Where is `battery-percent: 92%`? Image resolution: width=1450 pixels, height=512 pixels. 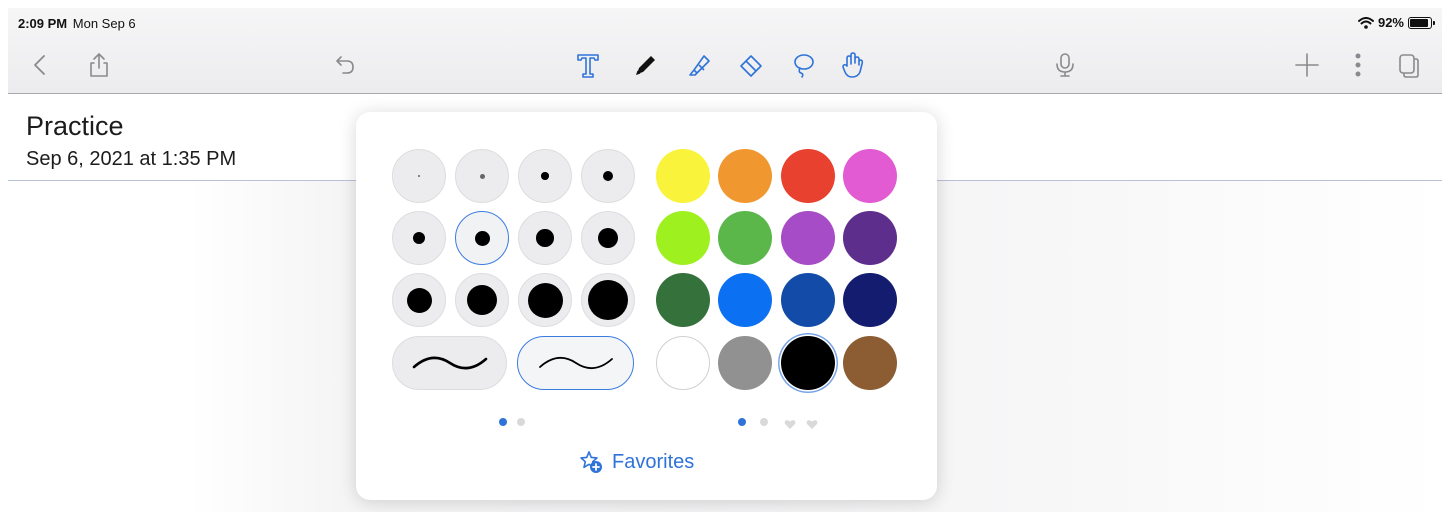
battery-percent: 92% is located at coordinates (1390, 22).